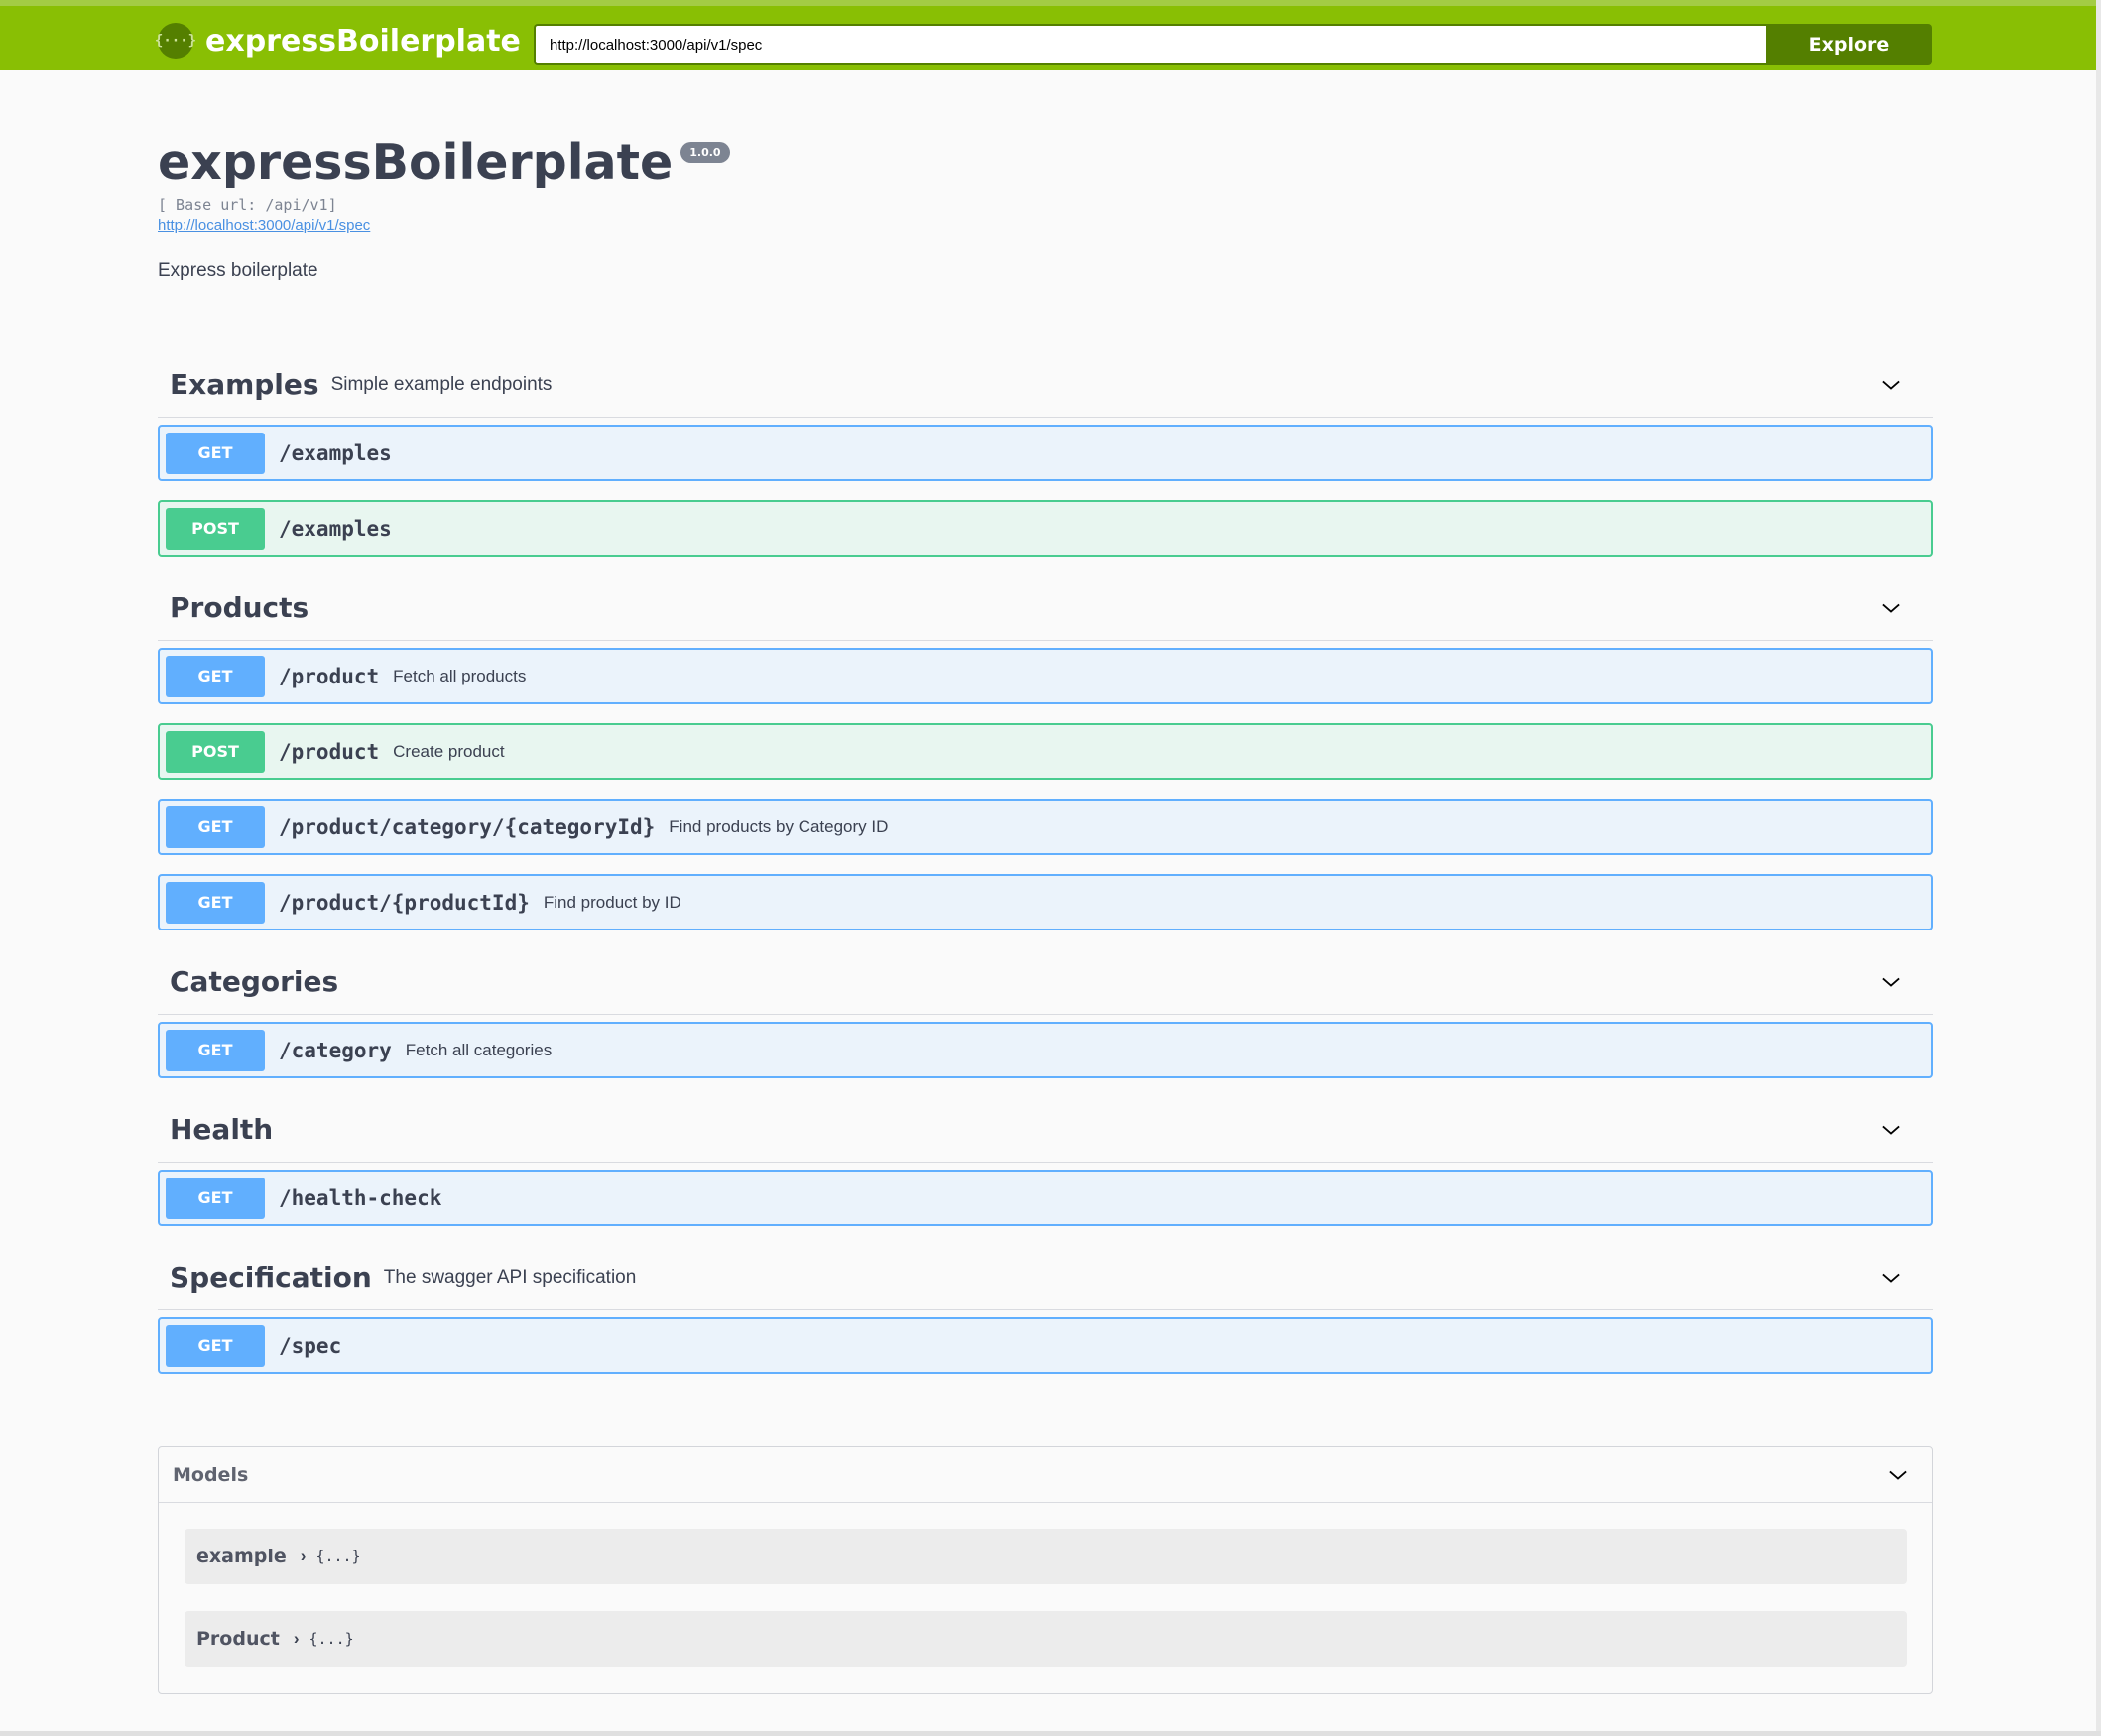  Describe the element at coordinates (1050, 1733) in the screenshot. I see `window-edge-bottom` at that location.